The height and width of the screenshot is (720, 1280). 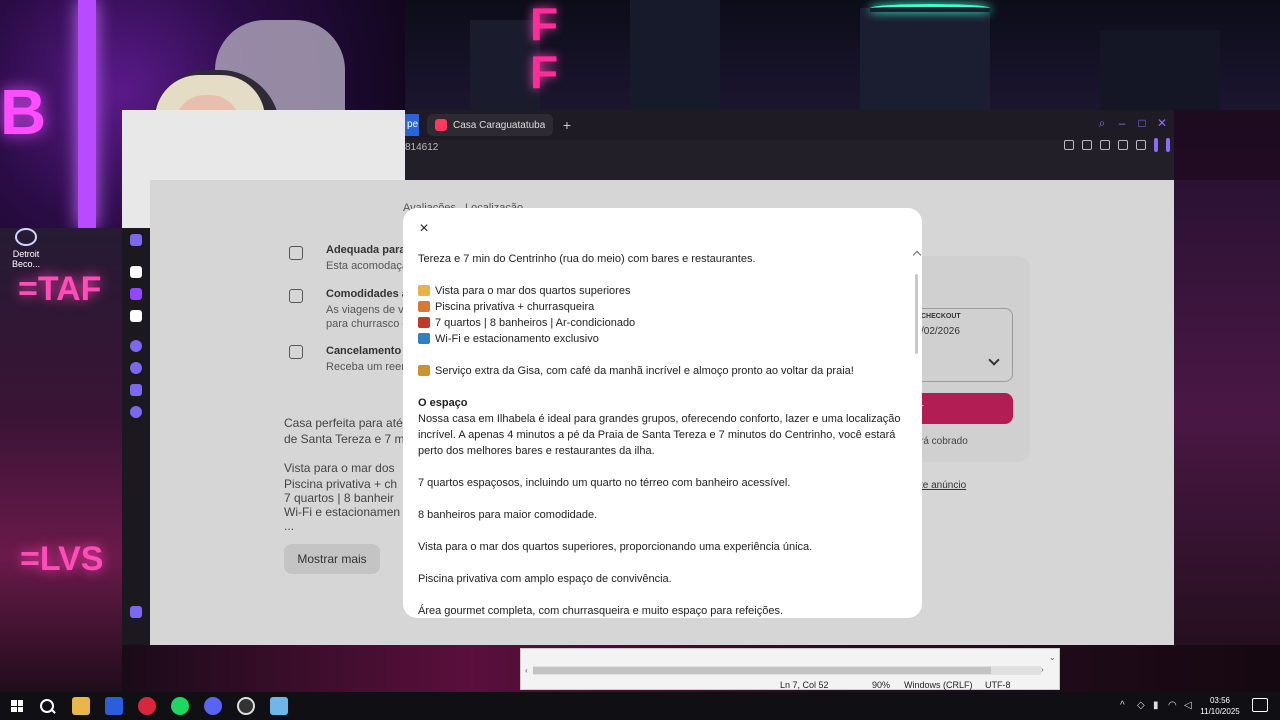 I want to click on start-icon, so click(x=17, y=706).